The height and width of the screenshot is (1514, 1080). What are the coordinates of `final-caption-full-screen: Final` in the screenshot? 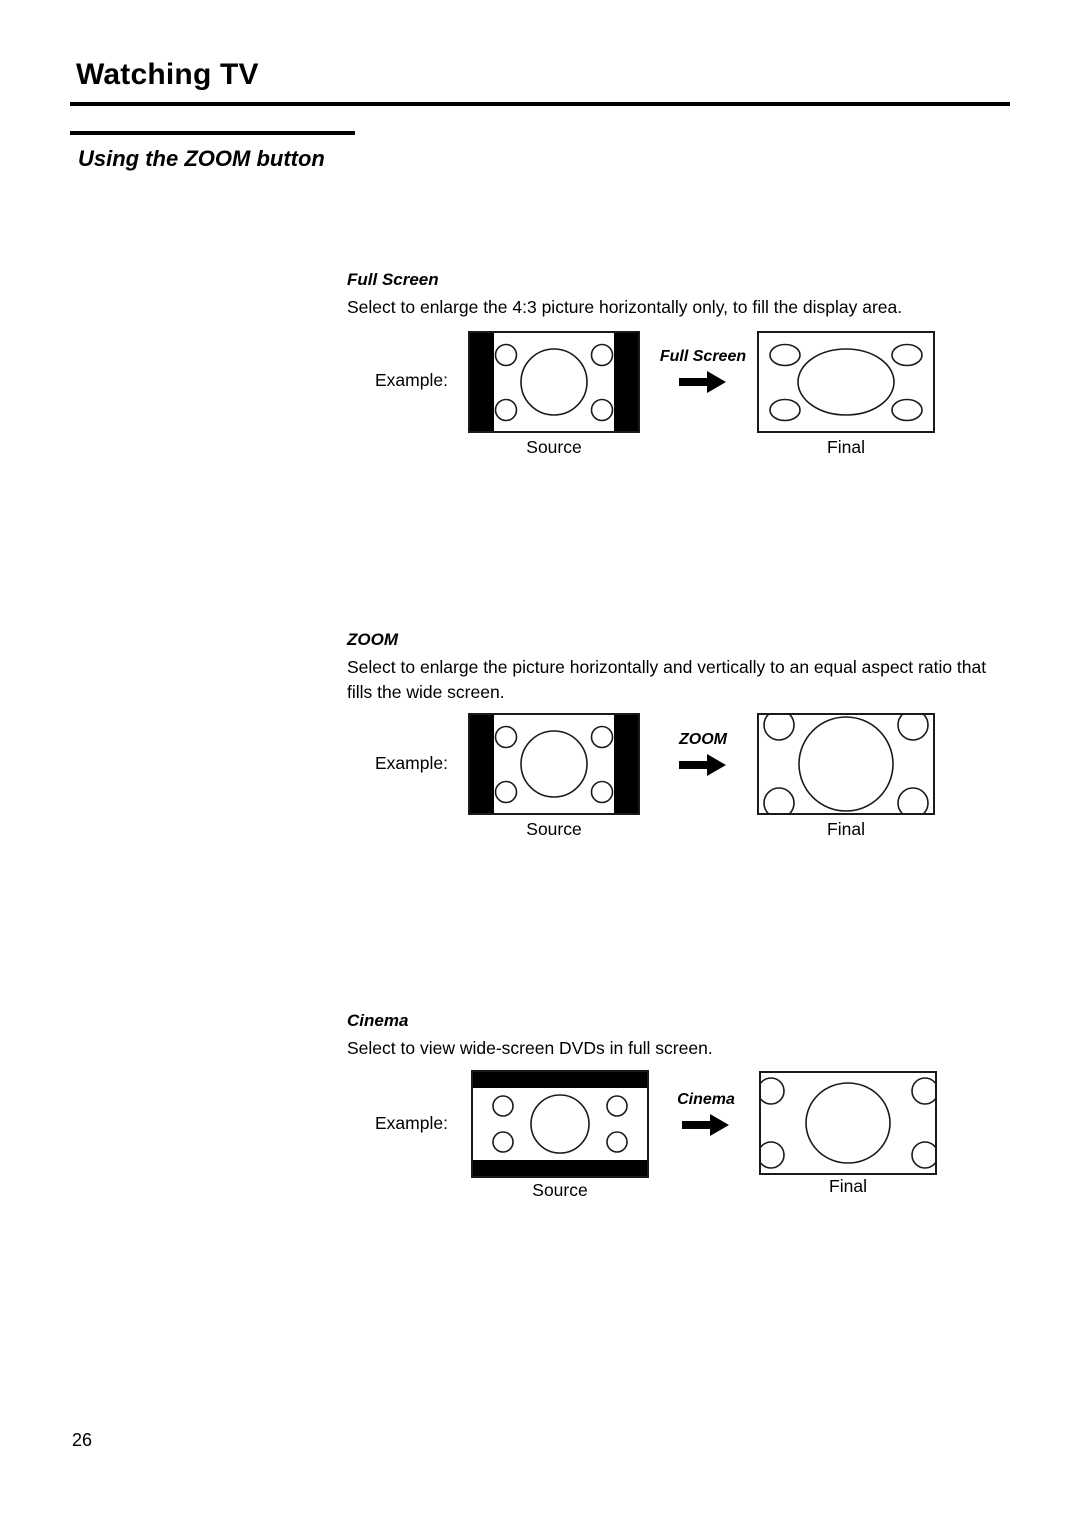 It's located at (846, 447).